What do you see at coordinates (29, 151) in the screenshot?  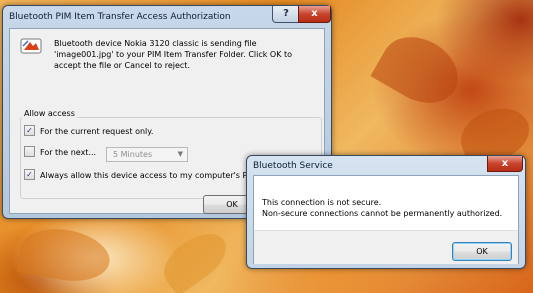 I see `checkbox-unchecked-icon` at bounding box center [29, 151].